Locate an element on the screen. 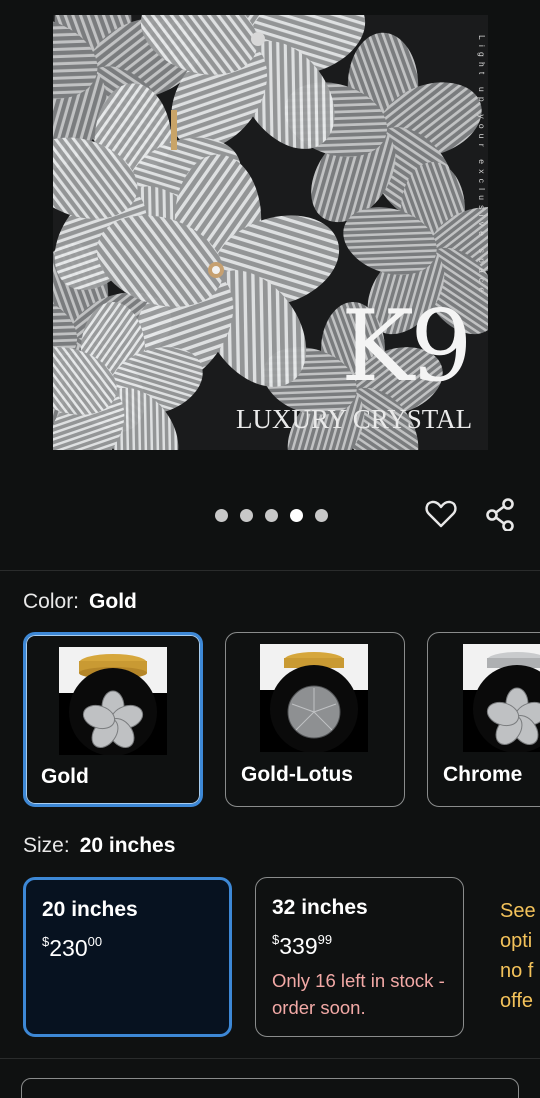  gold-lotus-chandelier-thumbnail is located at coordinates (314, 698).